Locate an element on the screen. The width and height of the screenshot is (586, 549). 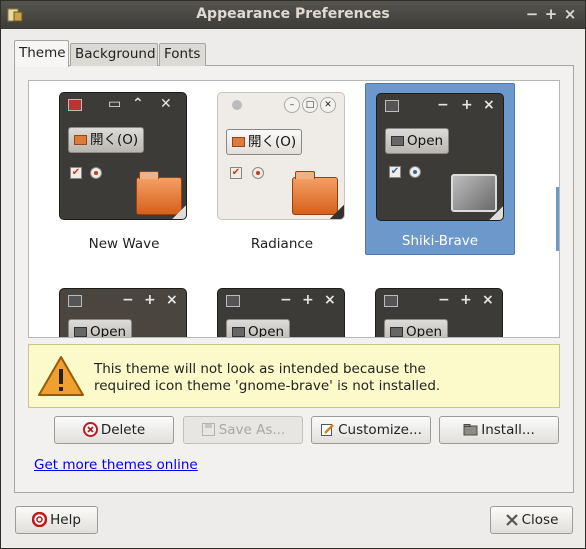
maximize-icon: ⌃ is located at coordinates (138, 104).